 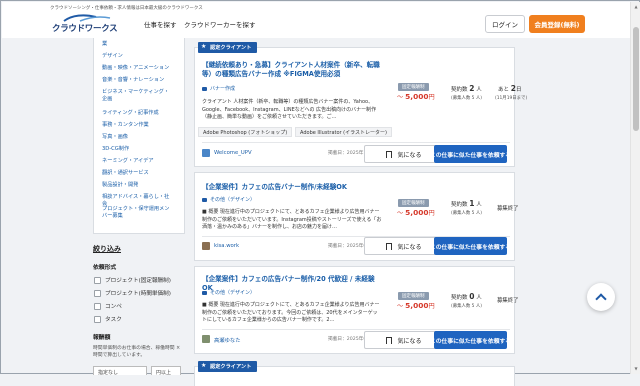 I want to click on back-to-top-button, so click(x=601, y=297).